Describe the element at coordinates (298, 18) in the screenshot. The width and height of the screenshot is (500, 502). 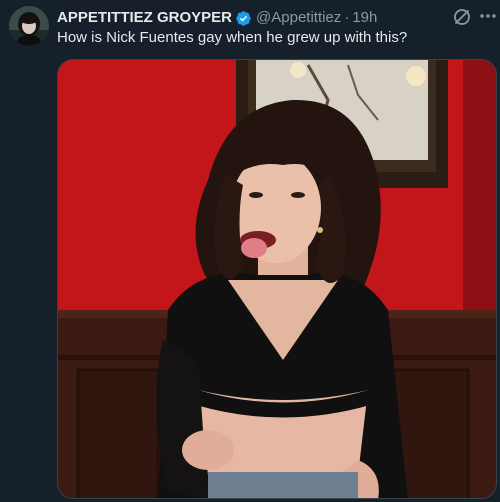
I see `author-handle: @Appetittiez` at that location.